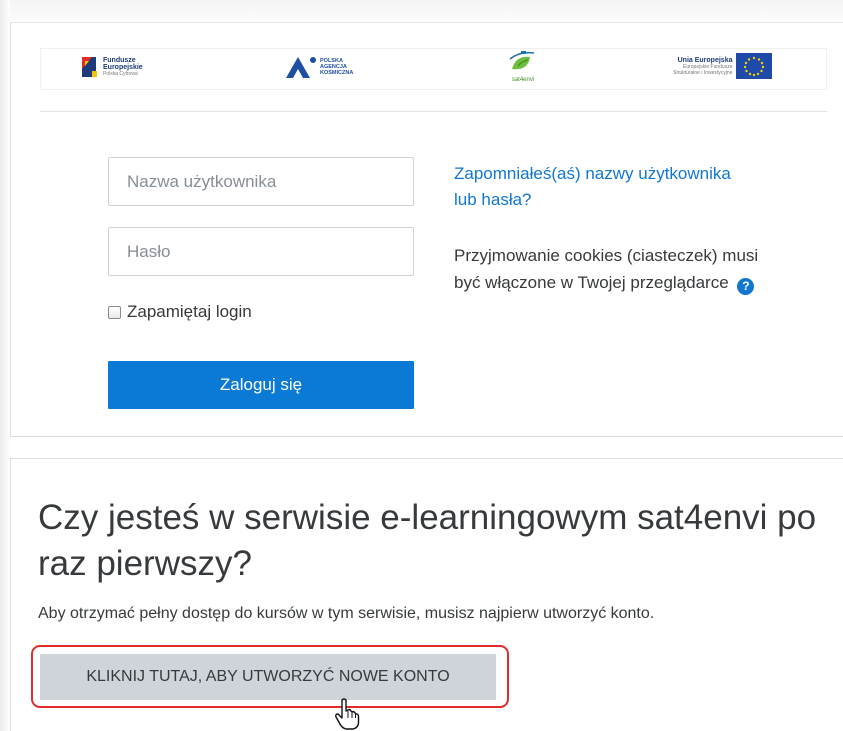 This screenshot has height=731, width=843. Describe the element at coordinates (301, 67) in the screenshot. I see `polsa-triangle-icon` at that location.